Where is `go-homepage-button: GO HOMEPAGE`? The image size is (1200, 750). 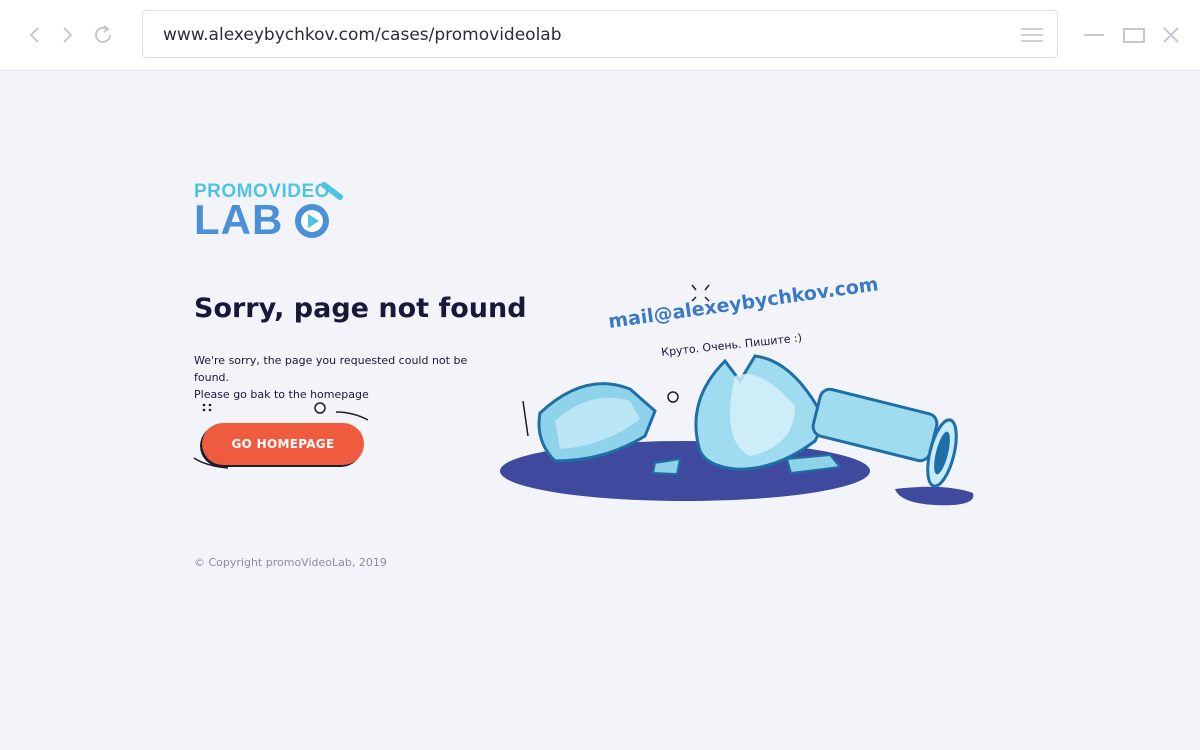 go-homepage-button: GO HOMEPAGE is located at coordinates (283, 444).